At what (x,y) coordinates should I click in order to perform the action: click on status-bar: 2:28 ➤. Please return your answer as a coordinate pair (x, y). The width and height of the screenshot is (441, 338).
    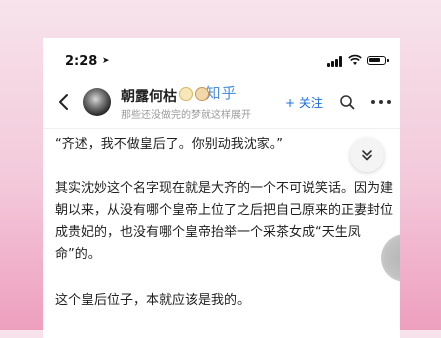
    Looking at the image, I should click on (221, 61).